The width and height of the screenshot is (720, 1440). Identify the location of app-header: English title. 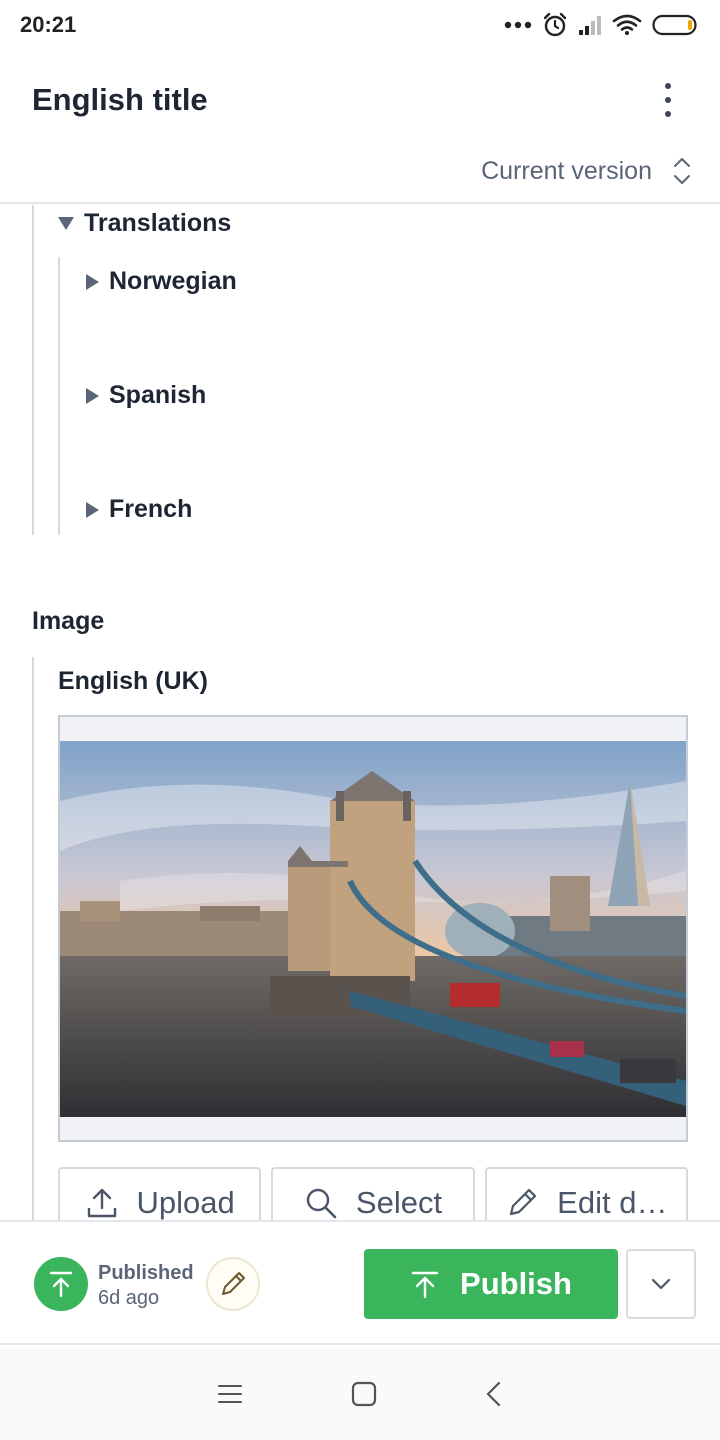
(360, 100).